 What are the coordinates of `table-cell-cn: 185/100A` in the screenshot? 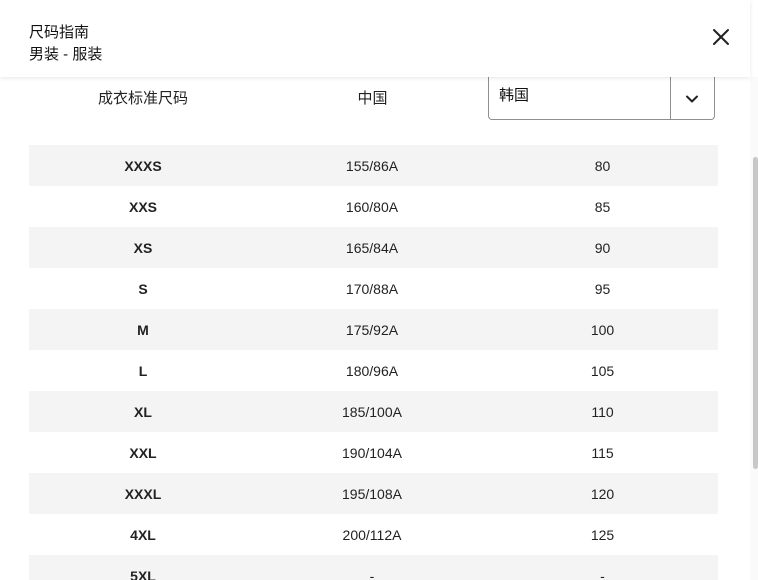 It's located at (372, 411).